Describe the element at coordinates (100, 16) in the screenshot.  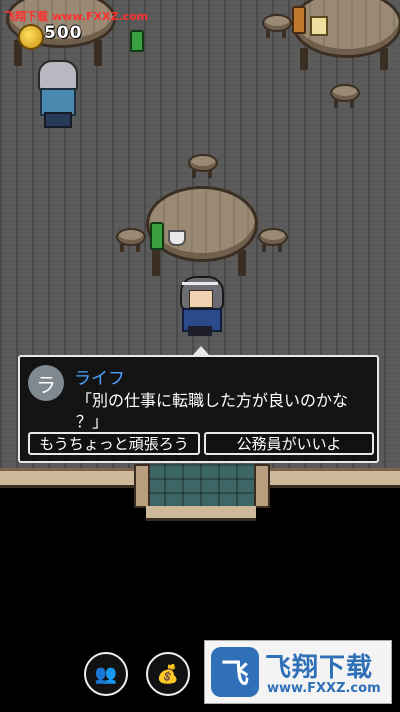
I see `watermark-url: www.FXXZ.com` at that location.